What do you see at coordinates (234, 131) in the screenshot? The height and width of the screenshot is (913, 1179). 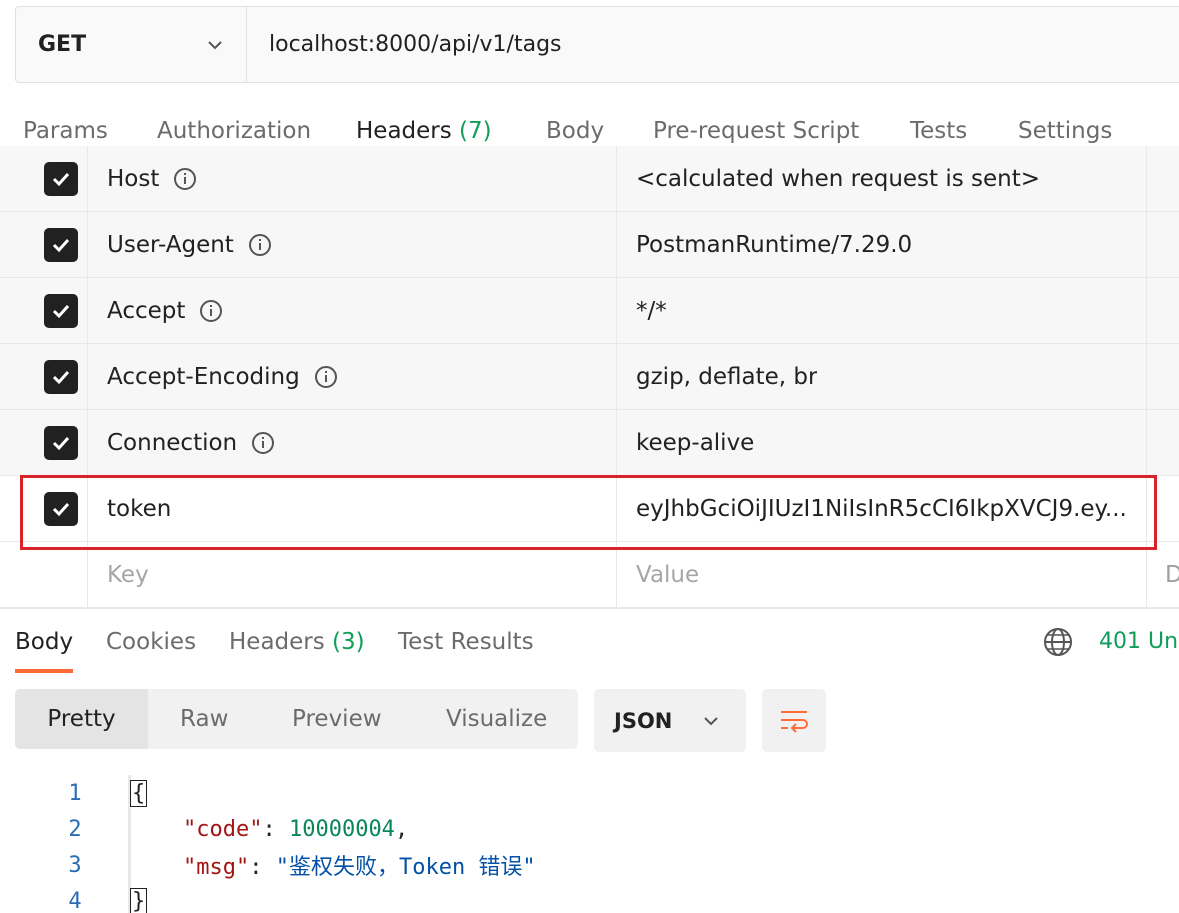 I see `tab-authorization: Authorization` at bounding box center [234, 131].